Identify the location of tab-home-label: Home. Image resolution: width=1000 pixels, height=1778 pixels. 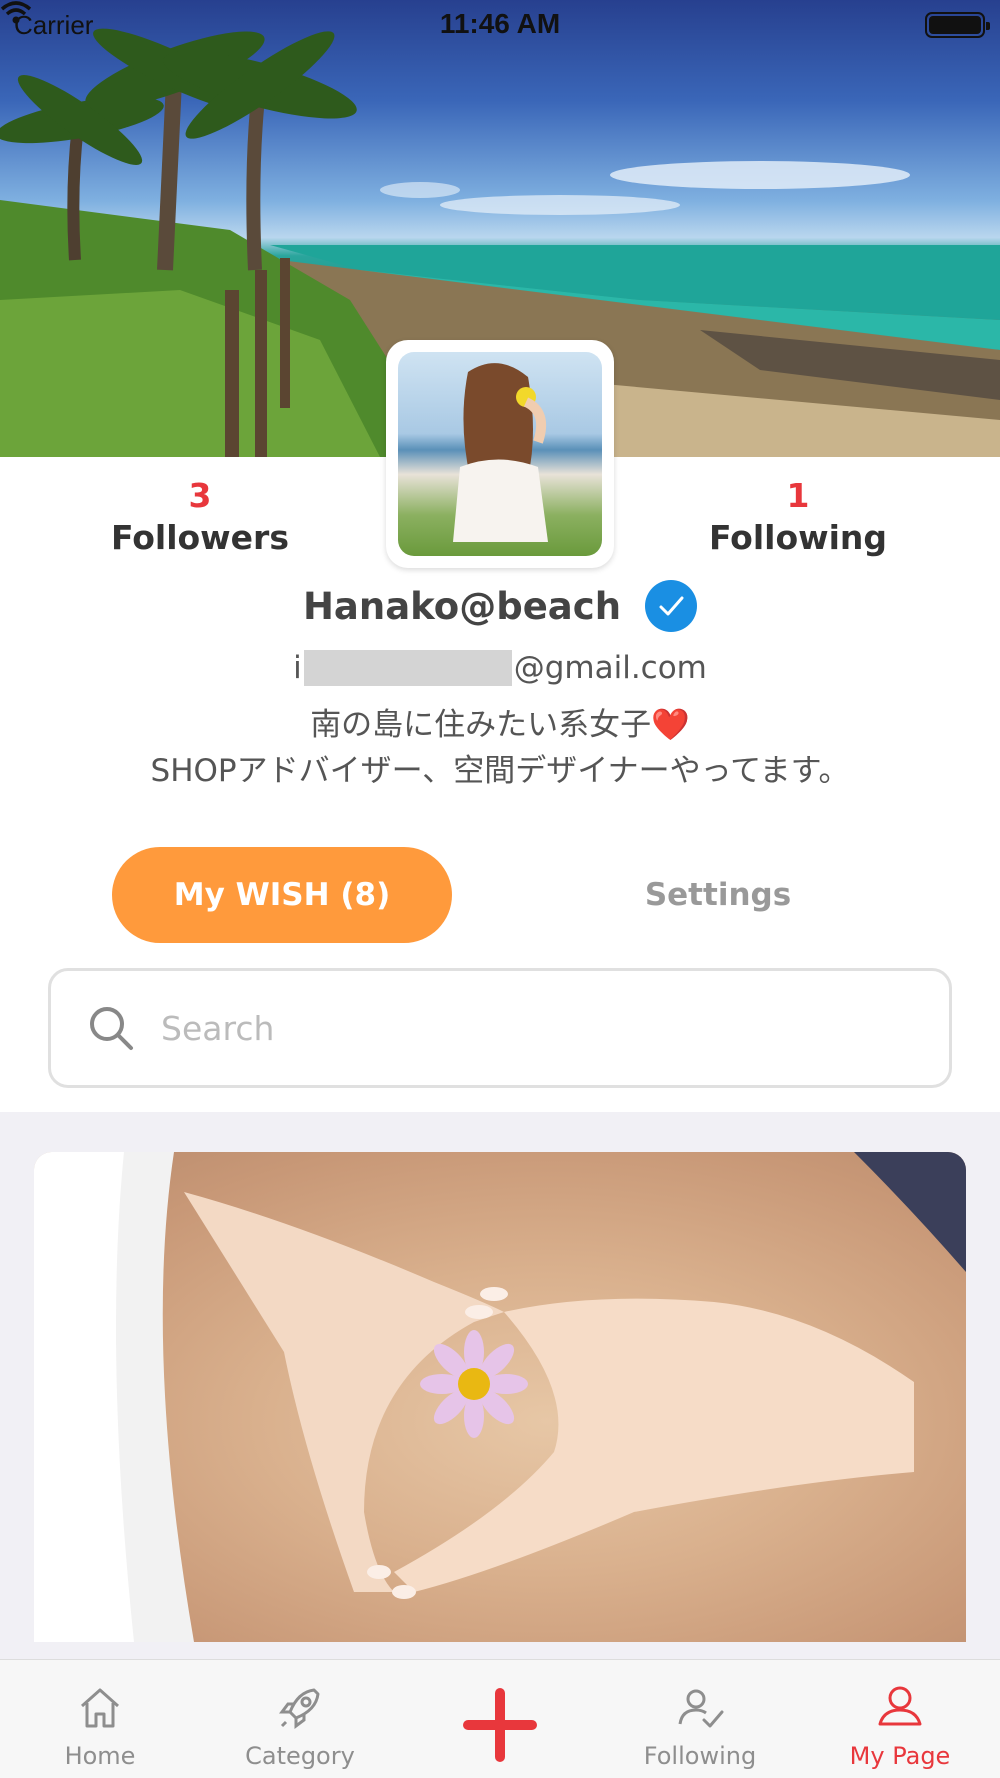
(100, 1756).